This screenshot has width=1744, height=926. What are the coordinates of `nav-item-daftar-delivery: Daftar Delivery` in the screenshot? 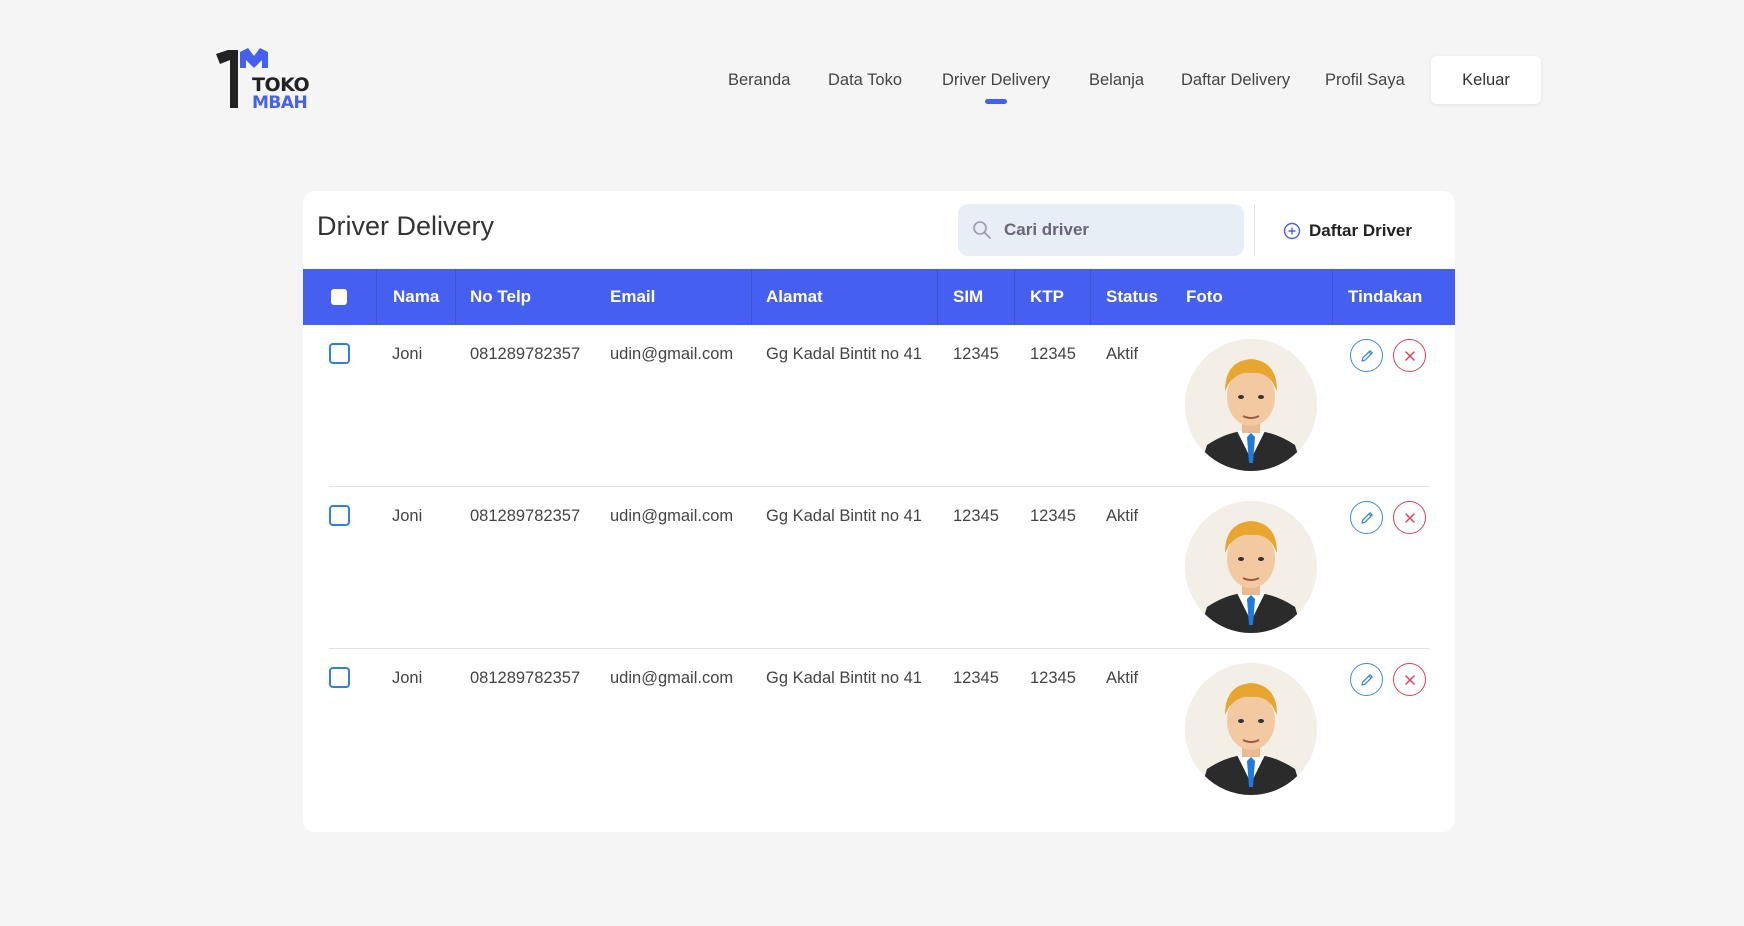 It's located at (1235, 80).